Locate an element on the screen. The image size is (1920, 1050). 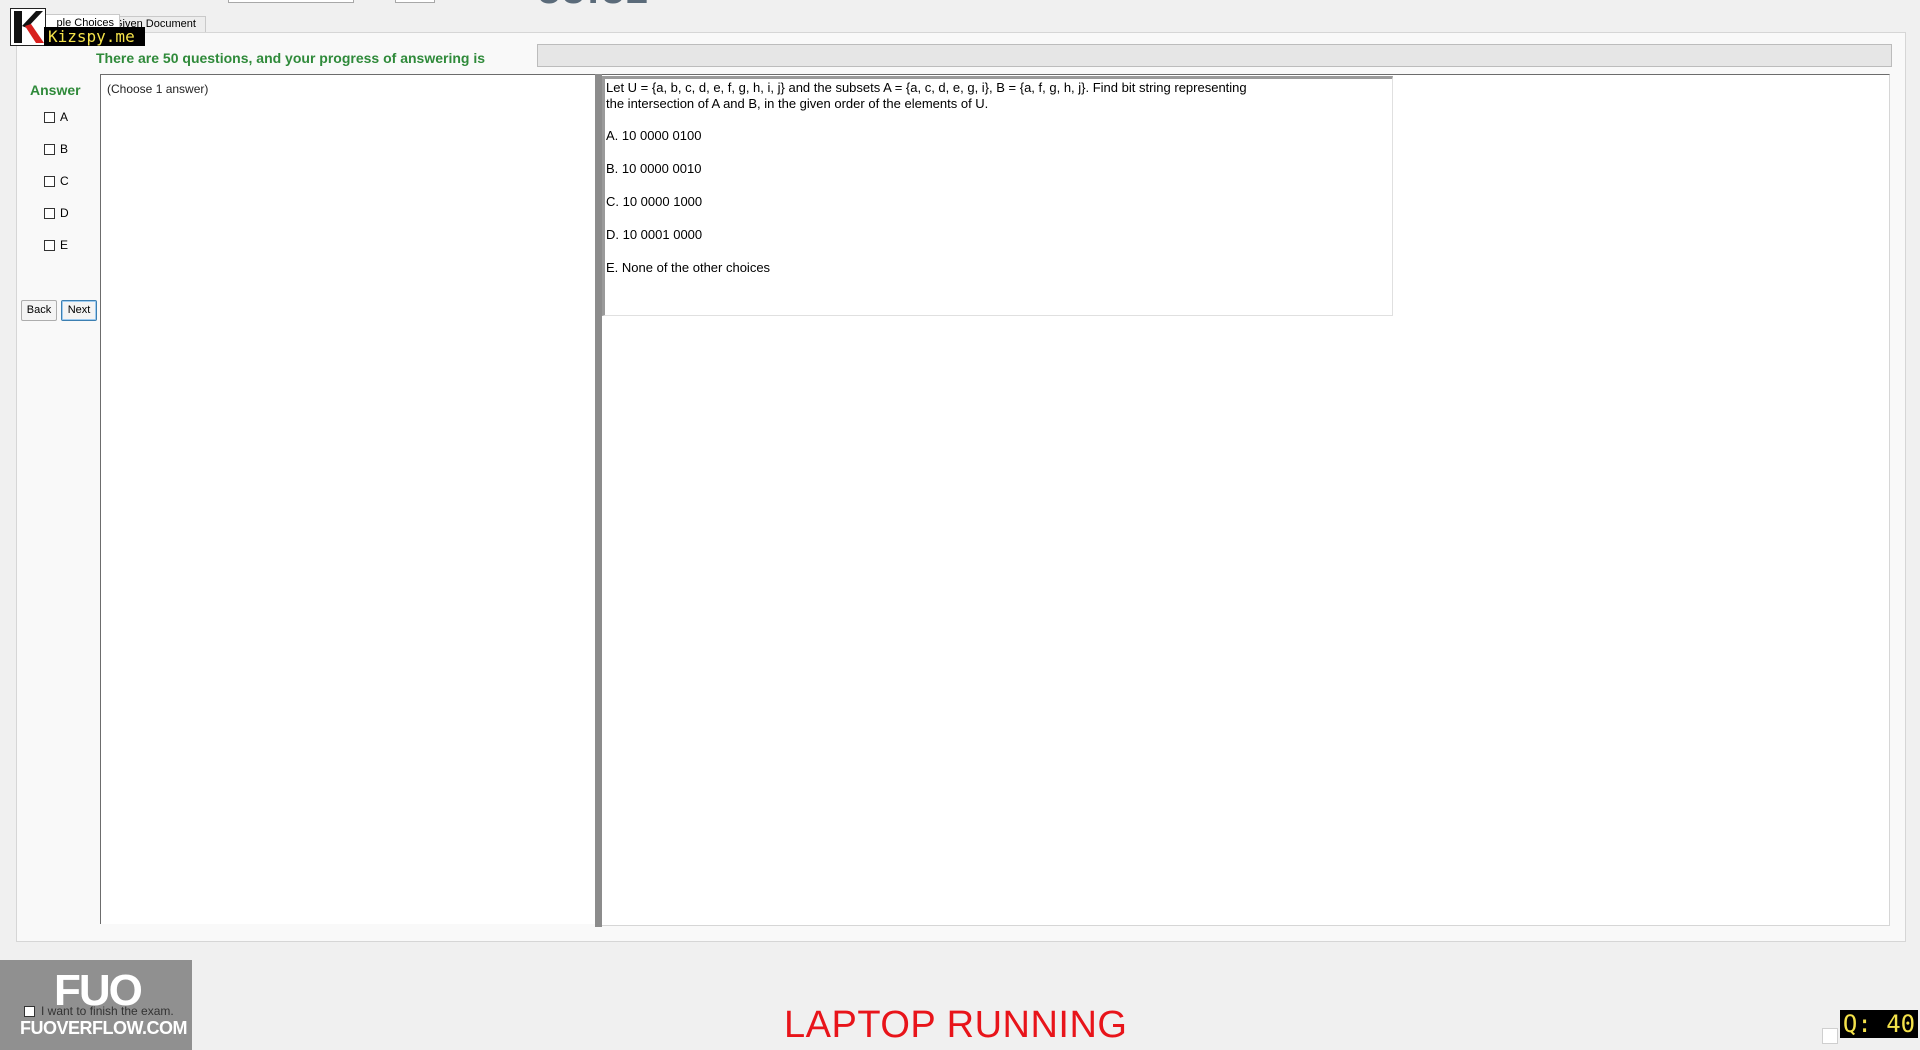
status-text: LAPTOP RUNNING is located at coordinates (956, 1025).